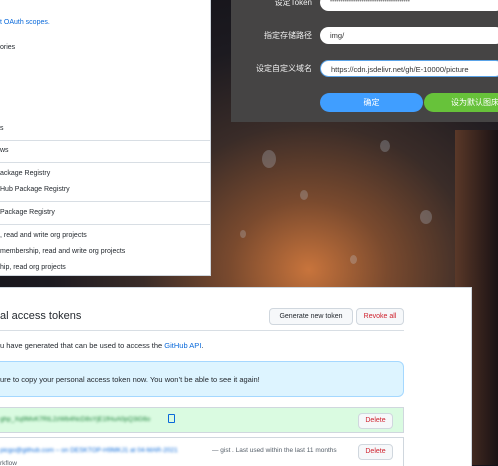 This screenshot has width=498, height=466. I want to click on token-label: 设定Token, so click(293, 3).